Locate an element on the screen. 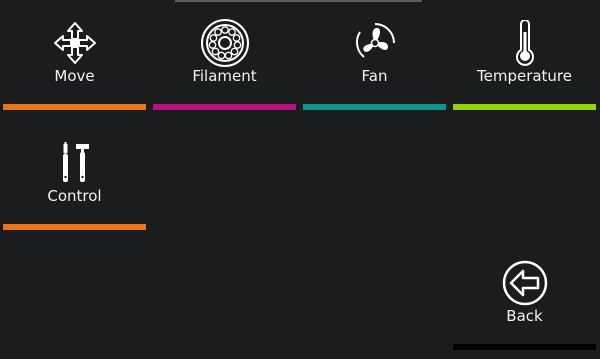 The height and width of the screenshot is (359, 600). fan-button: Fan is located at coordinates (374, 56).